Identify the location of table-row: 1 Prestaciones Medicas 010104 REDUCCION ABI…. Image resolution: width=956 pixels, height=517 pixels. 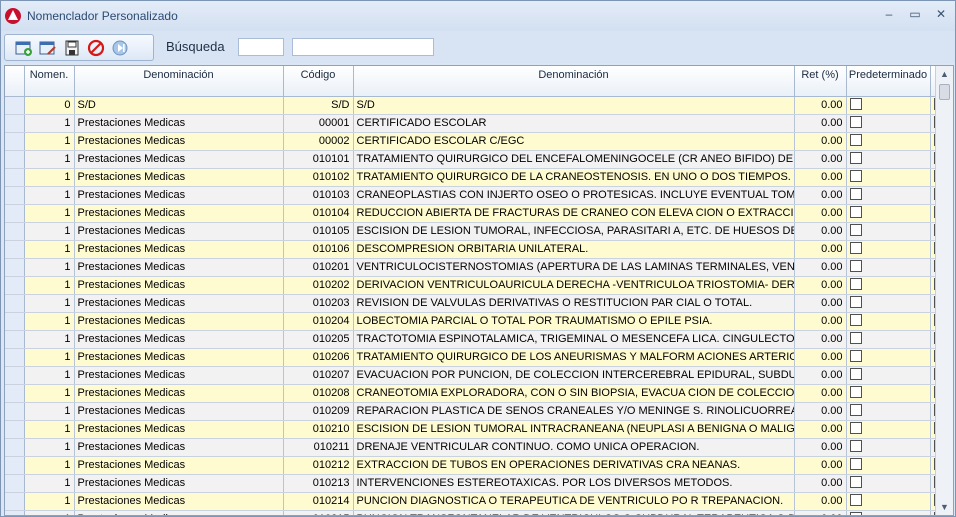
(479, 213).